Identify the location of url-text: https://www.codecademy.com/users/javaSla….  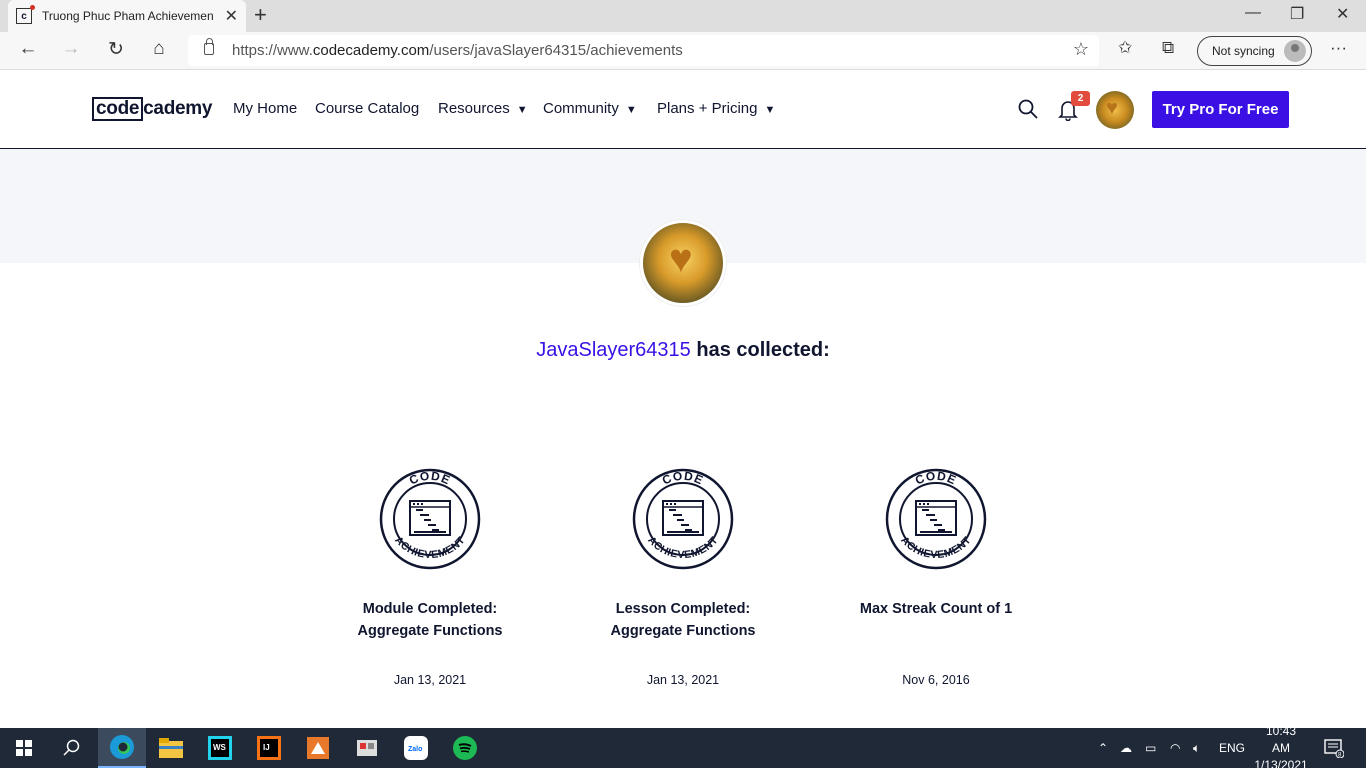
(457, 50).